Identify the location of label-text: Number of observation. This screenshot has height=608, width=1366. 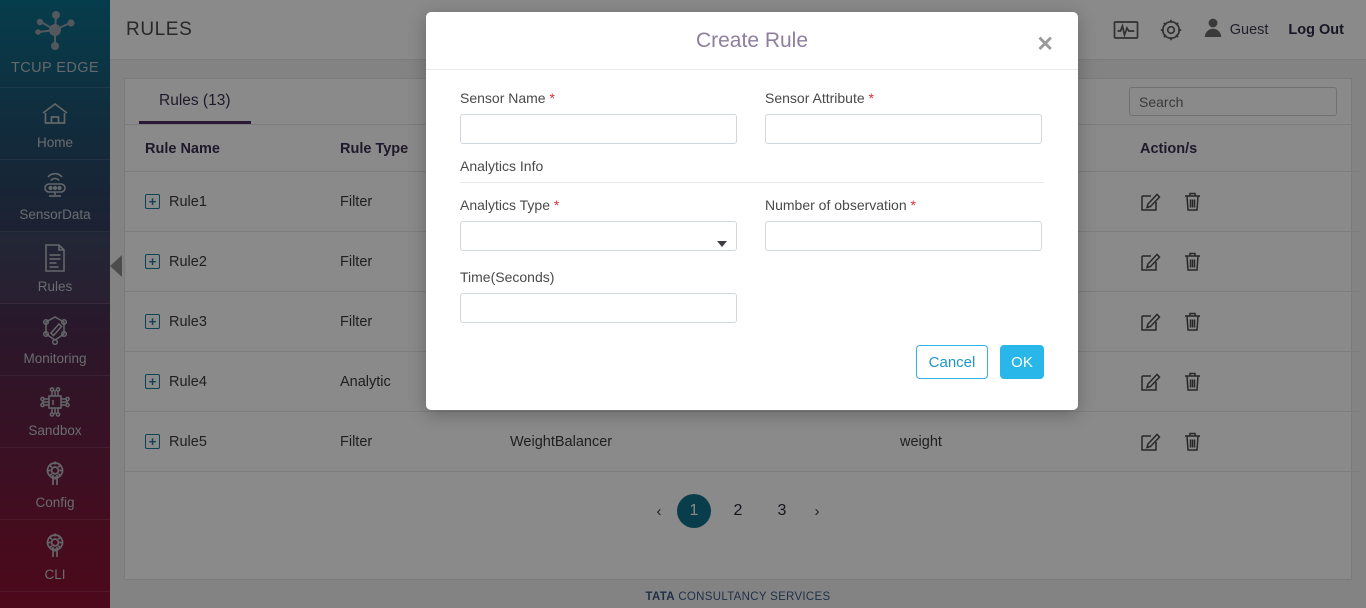
(836, 205).